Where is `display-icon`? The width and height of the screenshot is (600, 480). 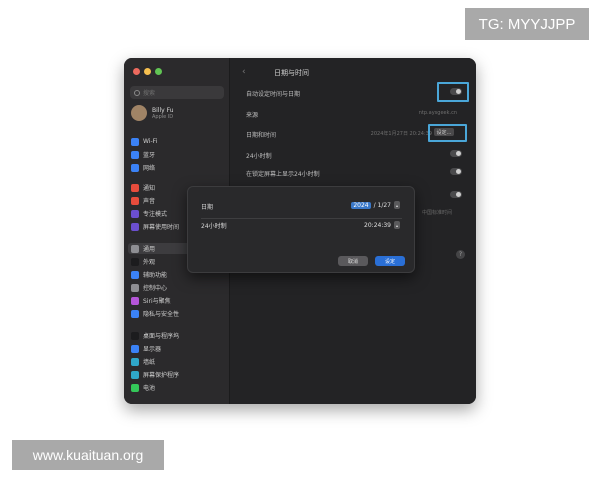 display-icon is located at coordinates (135, 348).